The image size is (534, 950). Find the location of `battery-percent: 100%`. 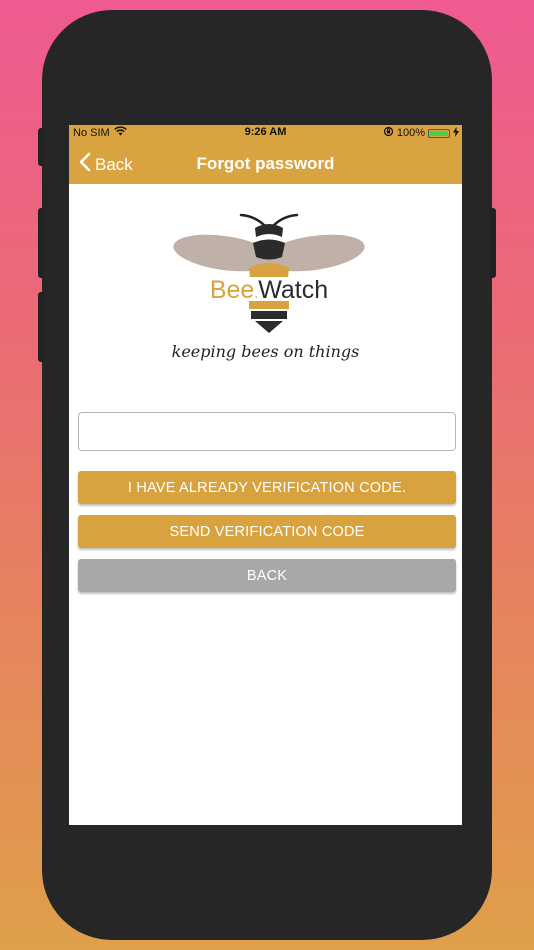

battery-percent: 100% is located at coordinates (410, 133).